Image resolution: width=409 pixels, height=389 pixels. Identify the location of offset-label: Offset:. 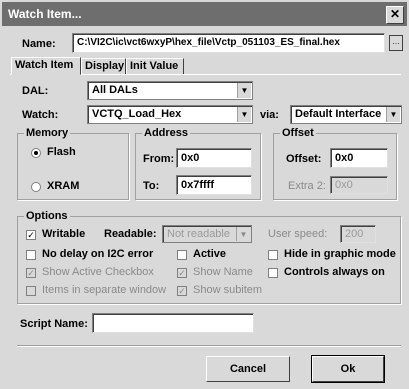
(304, 159).